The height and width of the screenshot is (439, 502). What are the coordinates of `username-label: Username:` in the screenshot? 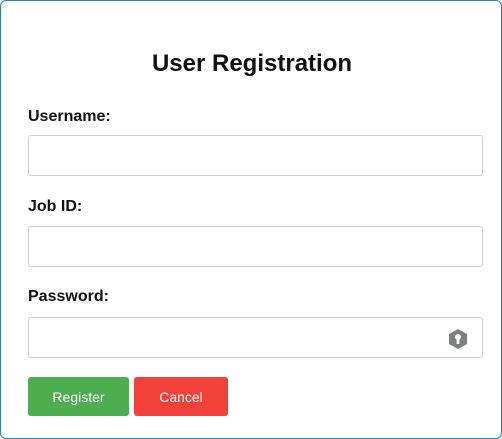 It's located at (69, 116).